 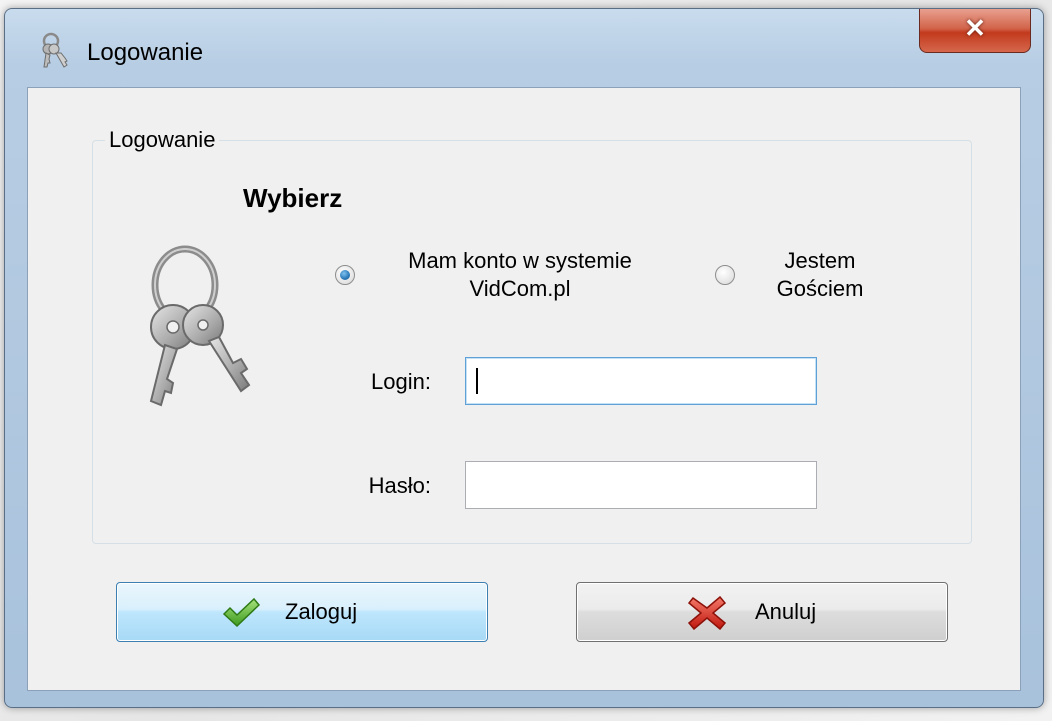 What do you see at coordinates (241, 612) in the screenshot?
I see `checkmark-icon` at bounding box center [241, 612].